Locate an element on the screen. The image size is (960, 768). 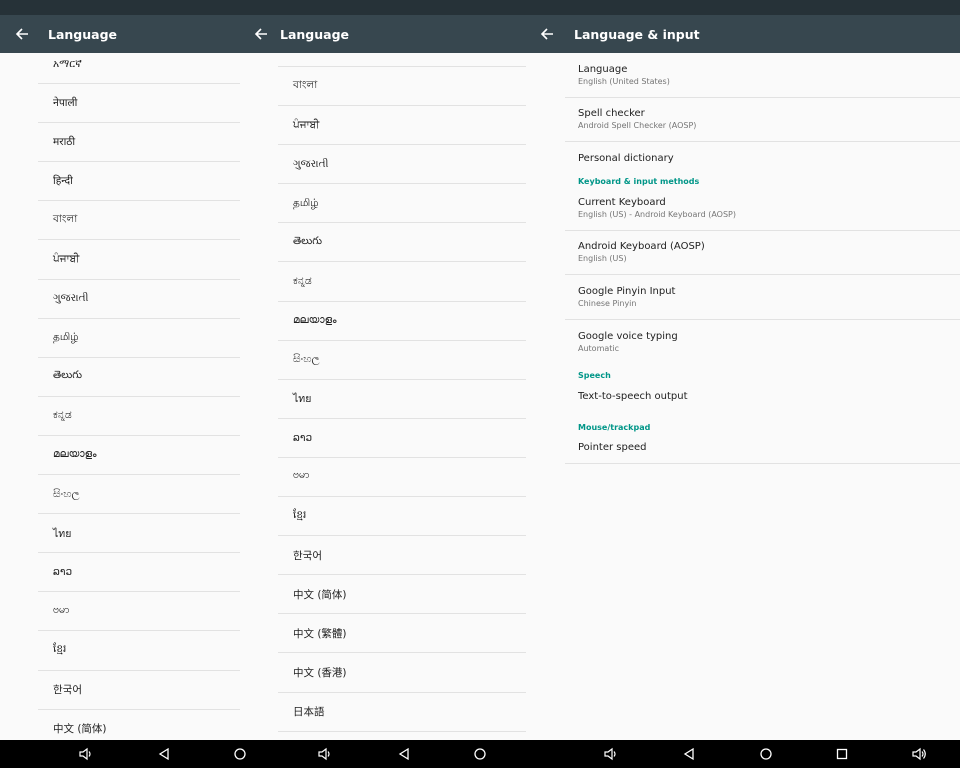
pref-summary: English (US) is located at coordinates (602, 259).